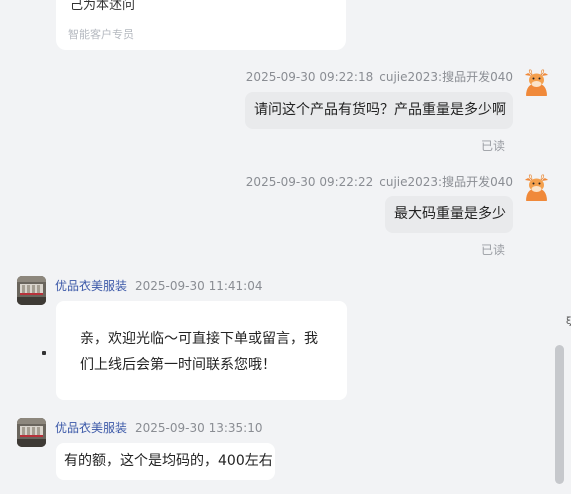 This screenshot has width=571, height=494. Describe the element at coordinates (199, 428) in the screenshot. I see `message-timestamp: 2025-09-30 13:35:10` at that location.